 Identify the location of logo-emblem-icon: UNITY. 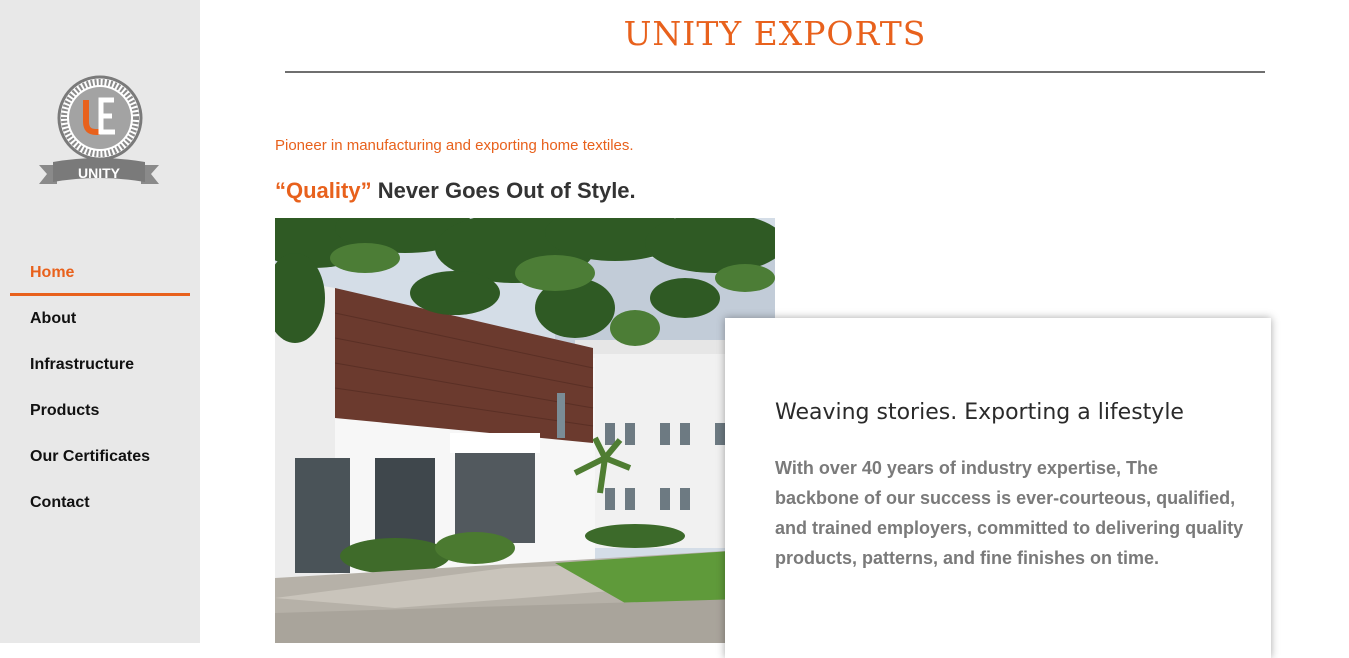
(99, 129).